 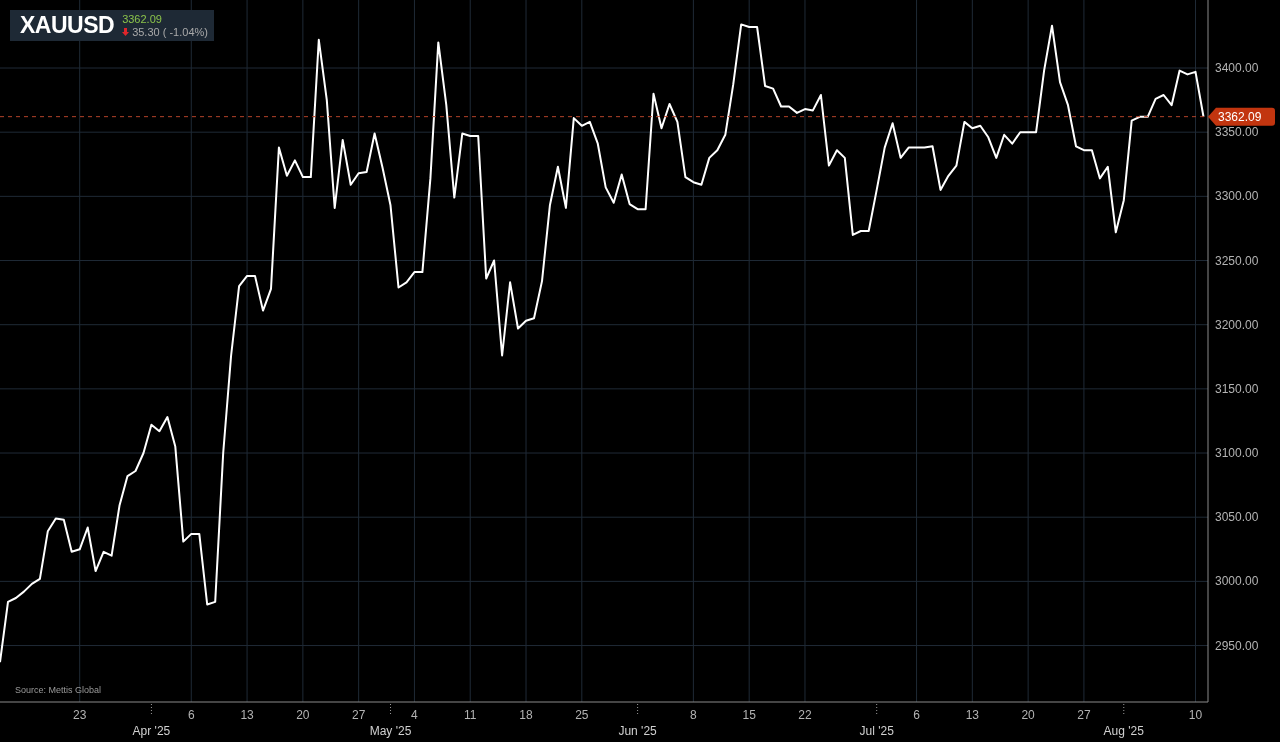 I want to click on ticker-symbol: XAUUSD, so click(x=67, y=25).